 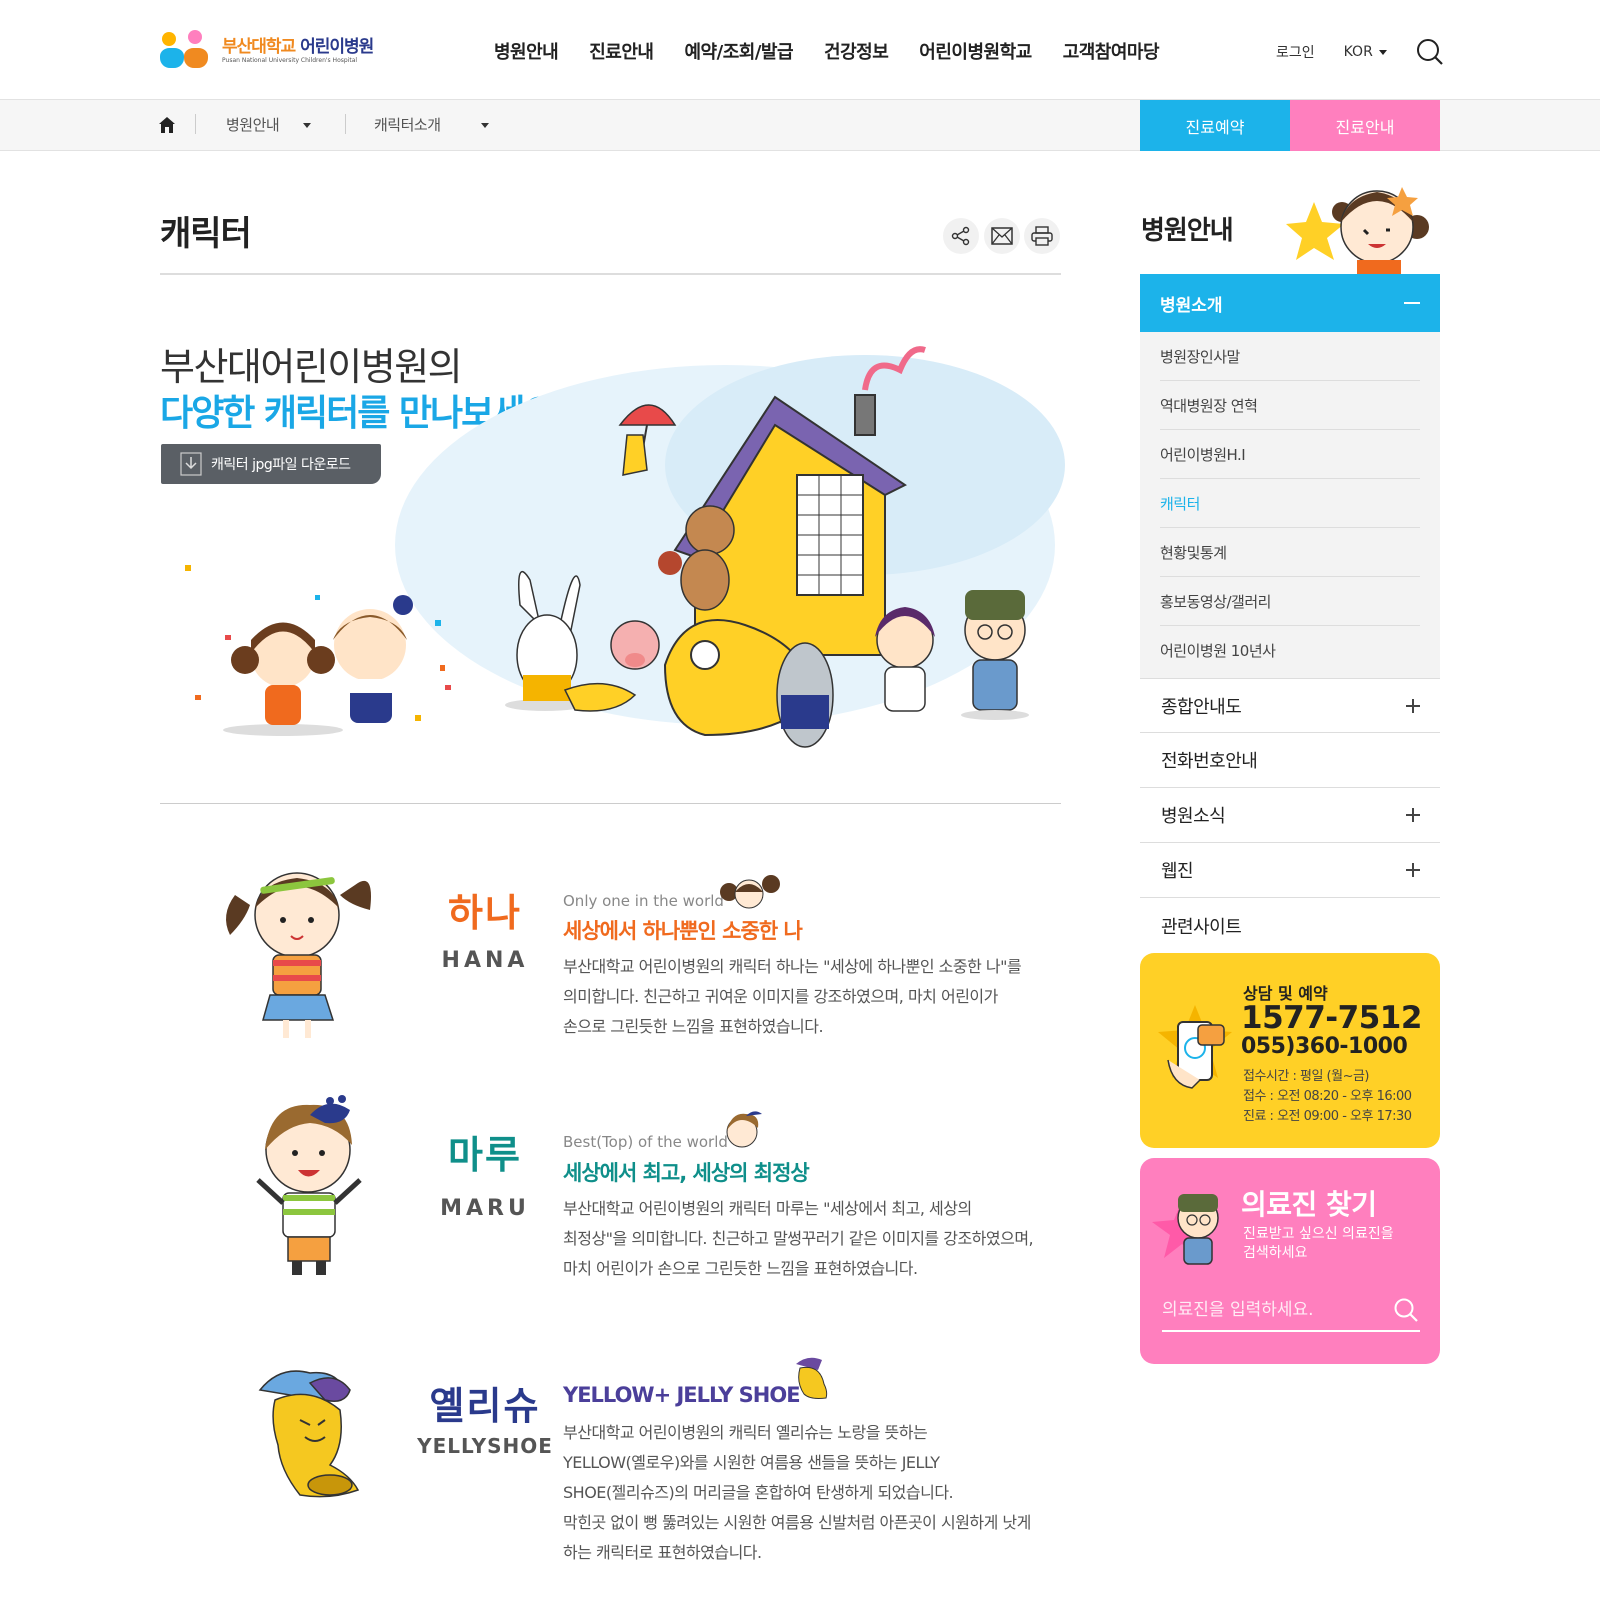 What do you see at coordinates (526, 51) in the screenshot?
I see `nav-hospital-info: 병원안내` at bounding box center [526, 51].